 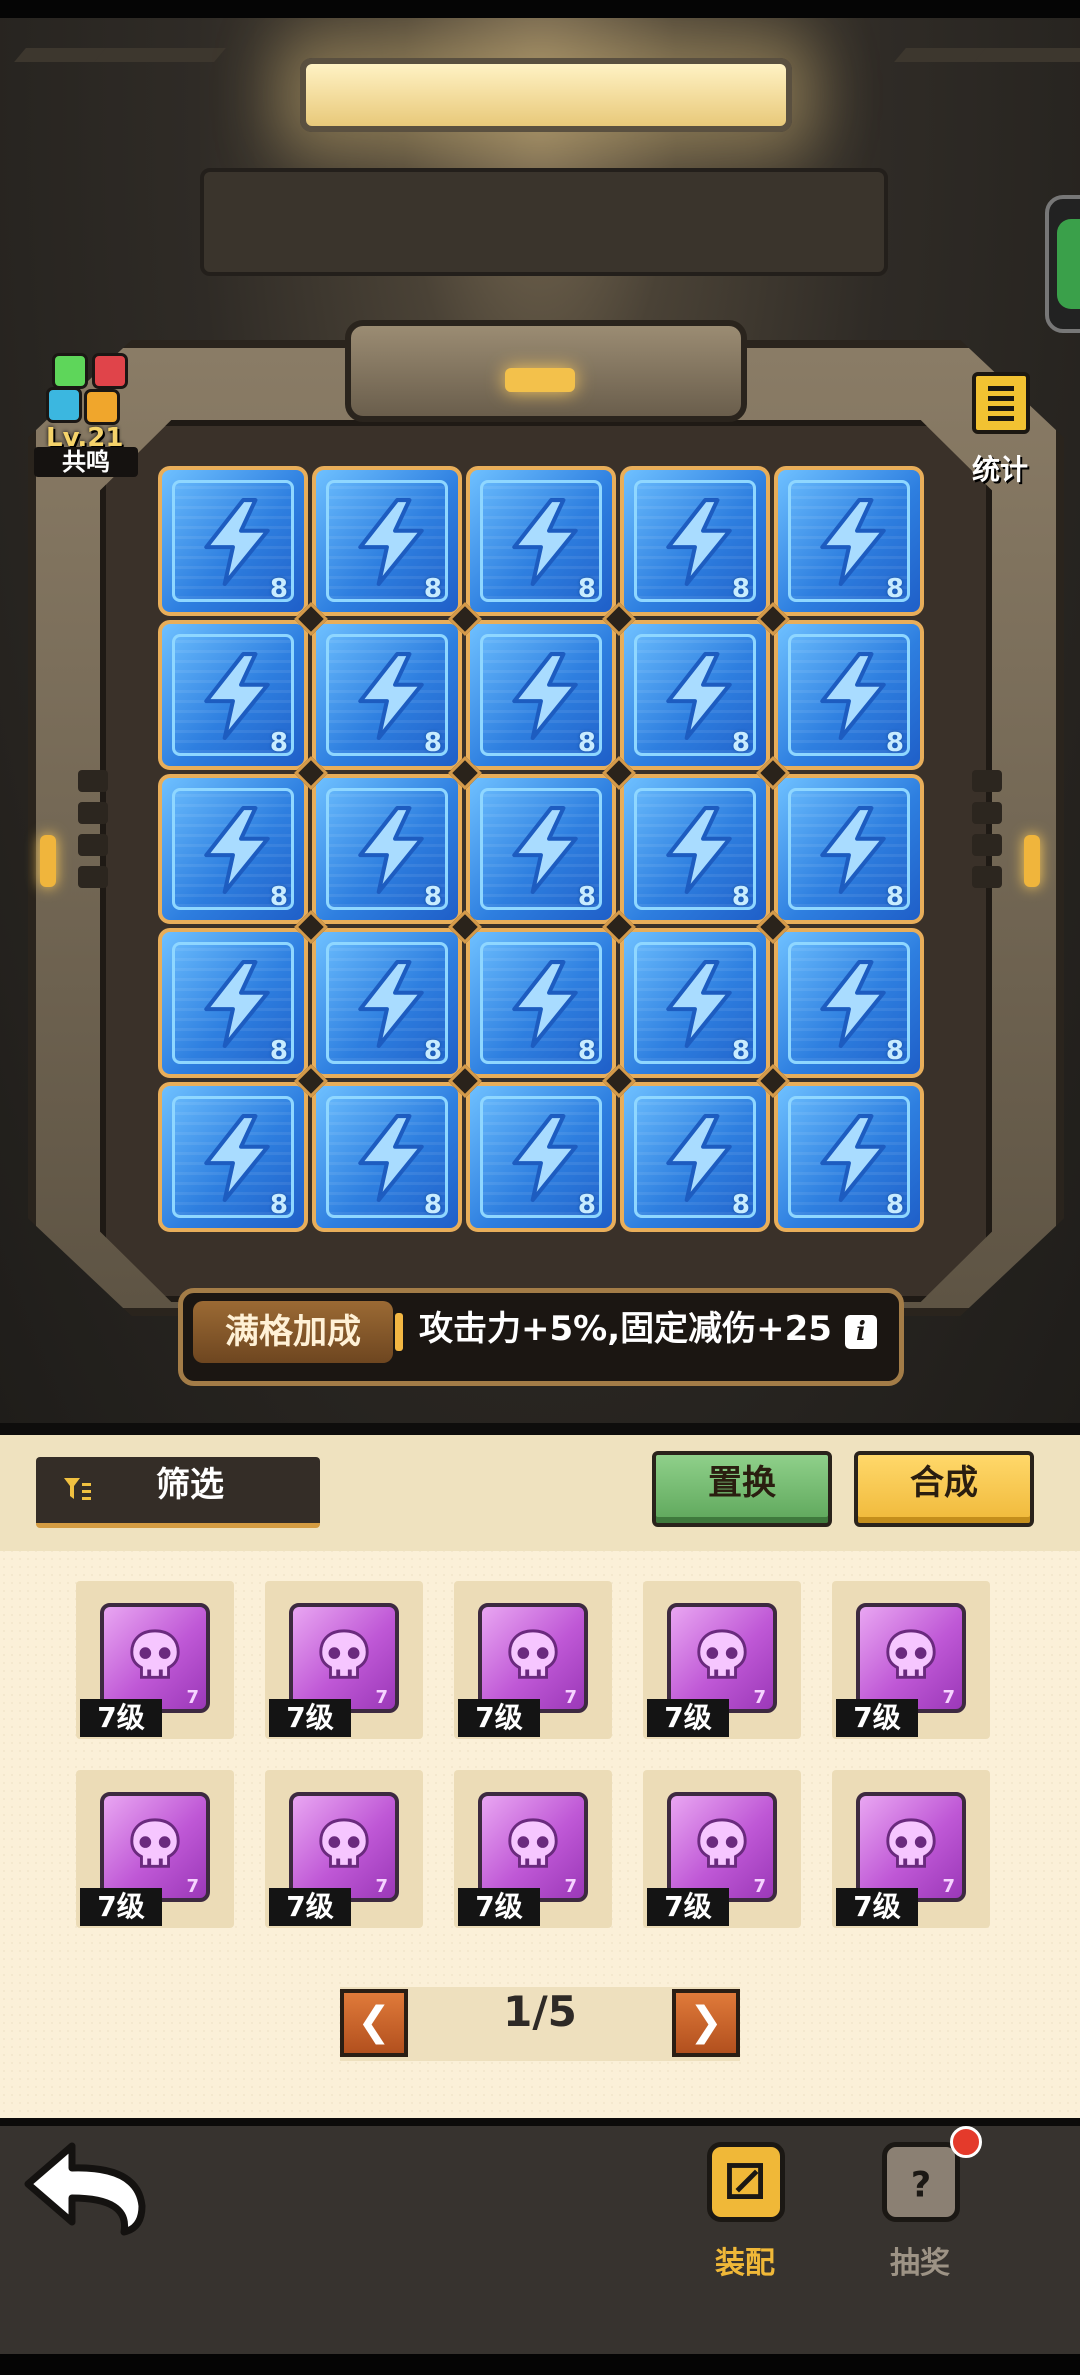 What do you see at coordinates (540, 380) in the screenshot?
I see `frame-cap-light` at bounding box center [540, 380].